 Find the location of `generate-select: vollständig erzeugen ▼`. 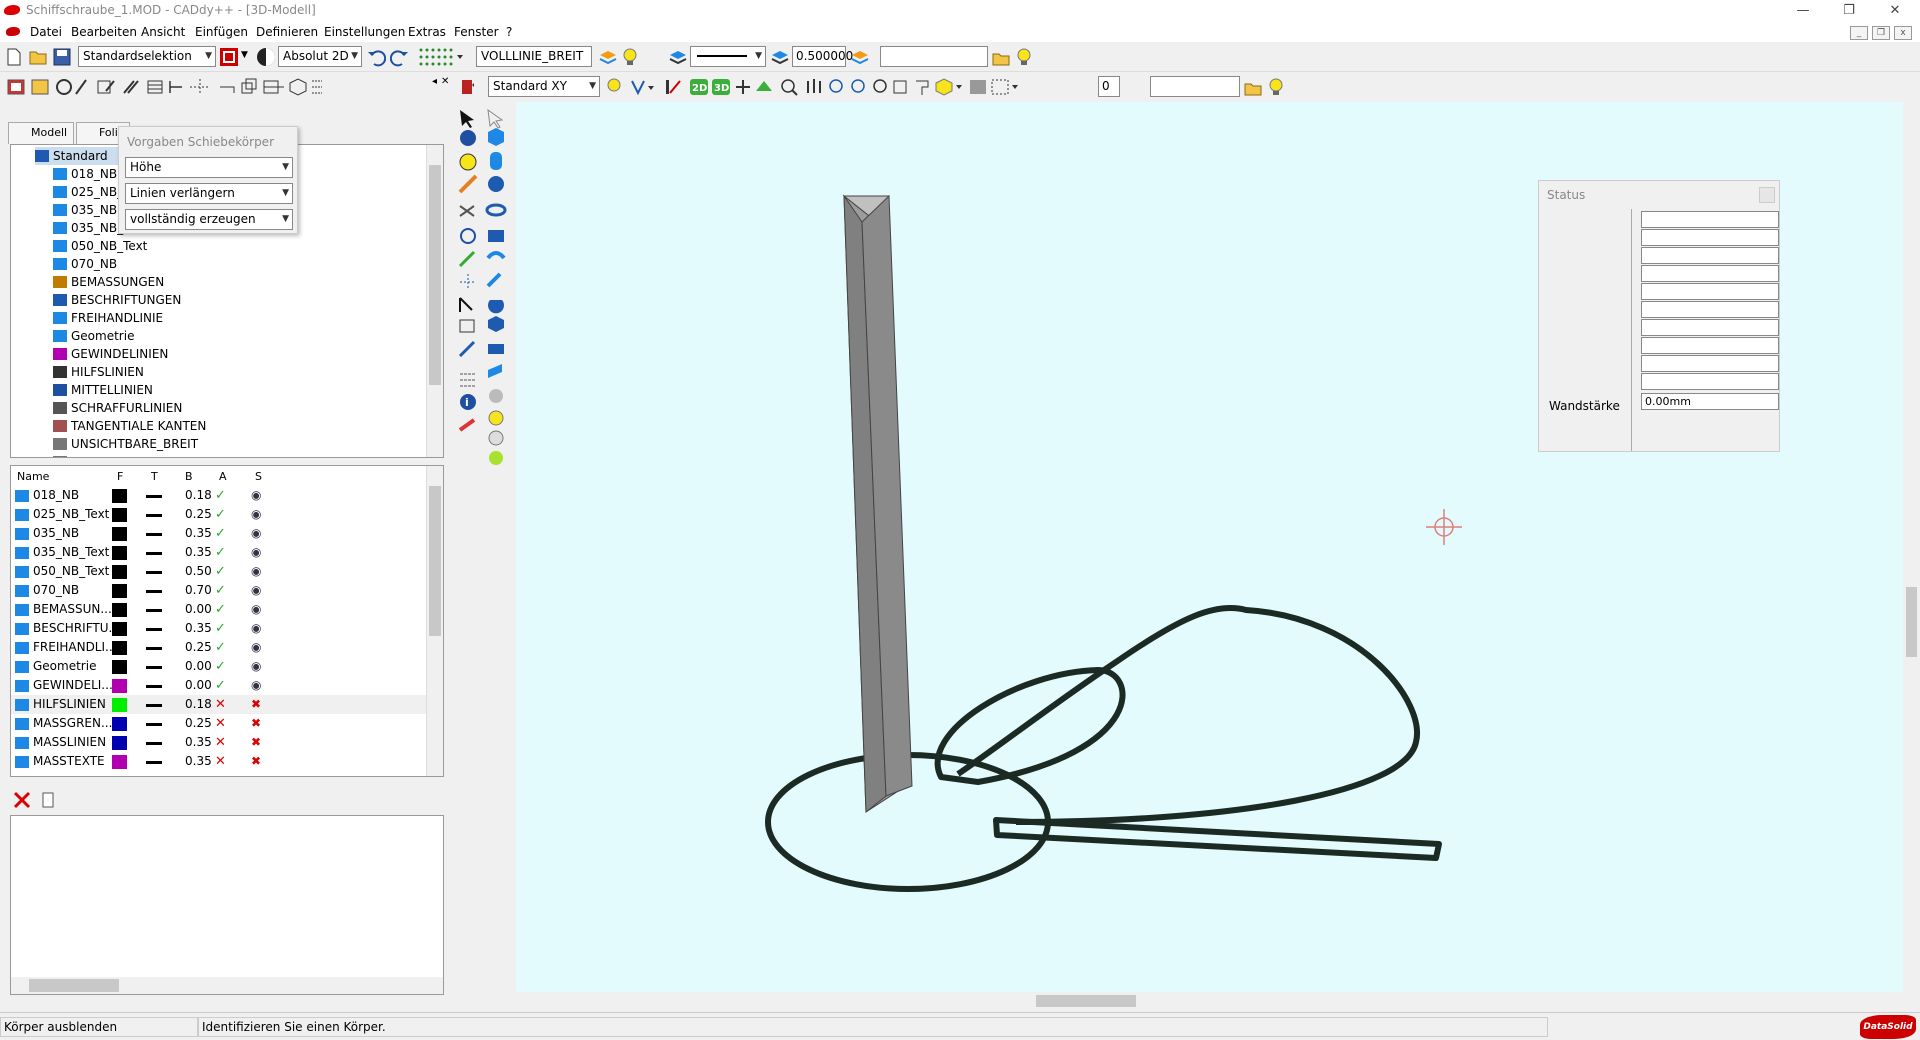

generate-select: vollständig erzeugen ▼ is located at coordinates (209, 219).